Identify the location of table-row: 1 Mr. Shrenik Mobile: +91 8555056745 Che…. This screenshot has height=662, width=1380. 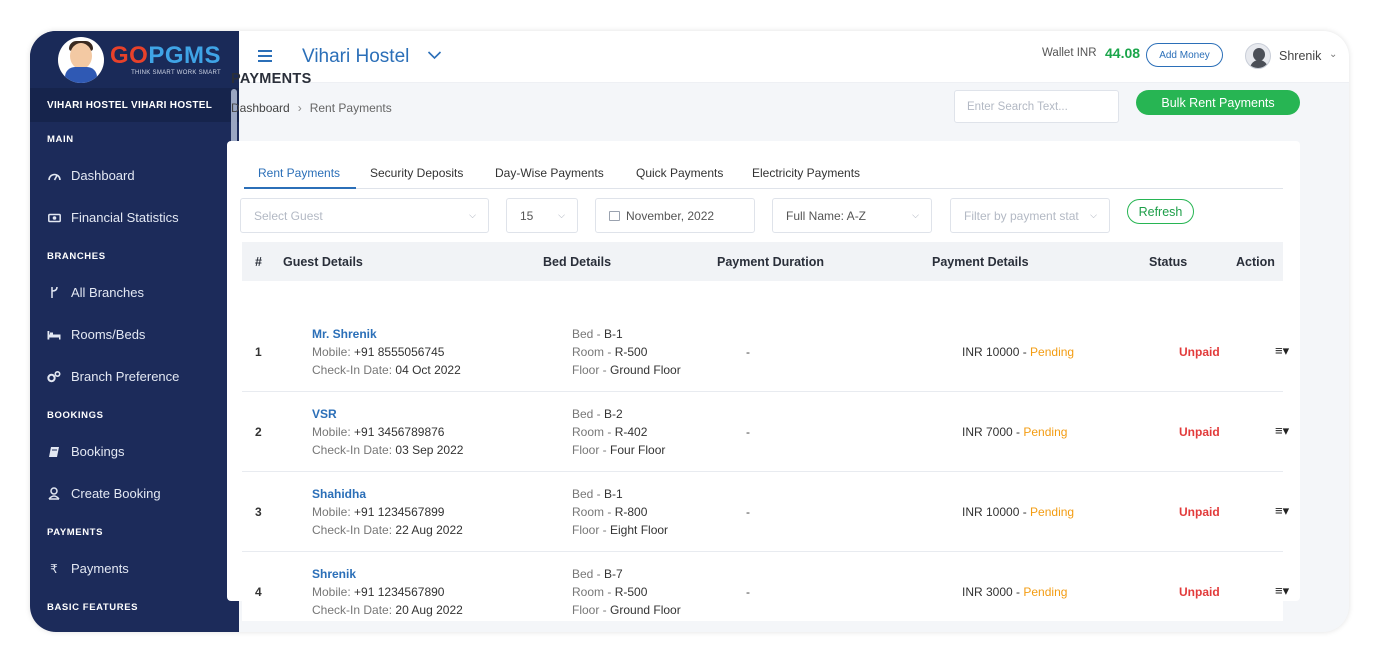
(765, 352).